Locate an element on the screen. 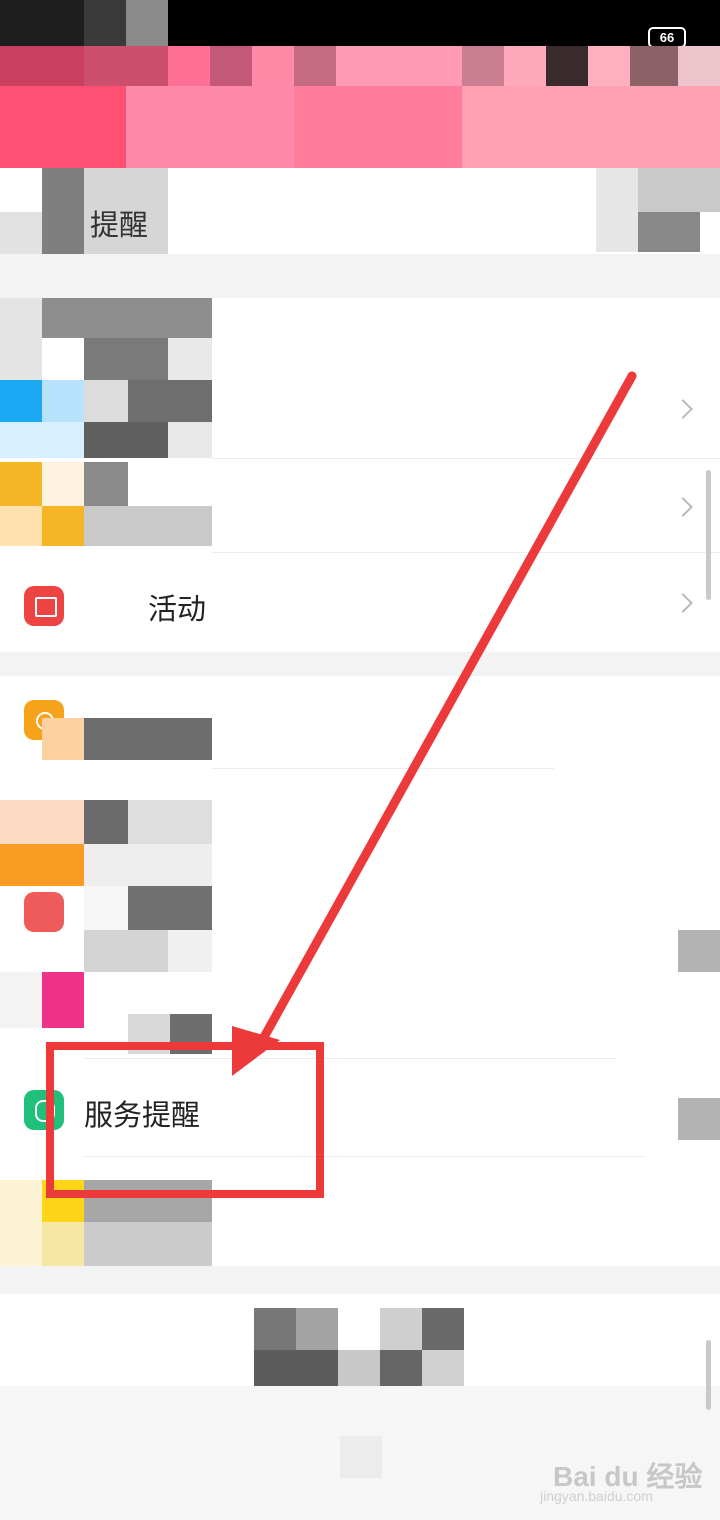 The width and height of the screenshot is (720, 1520). arrow-head is located at coordinates (256, 1051).